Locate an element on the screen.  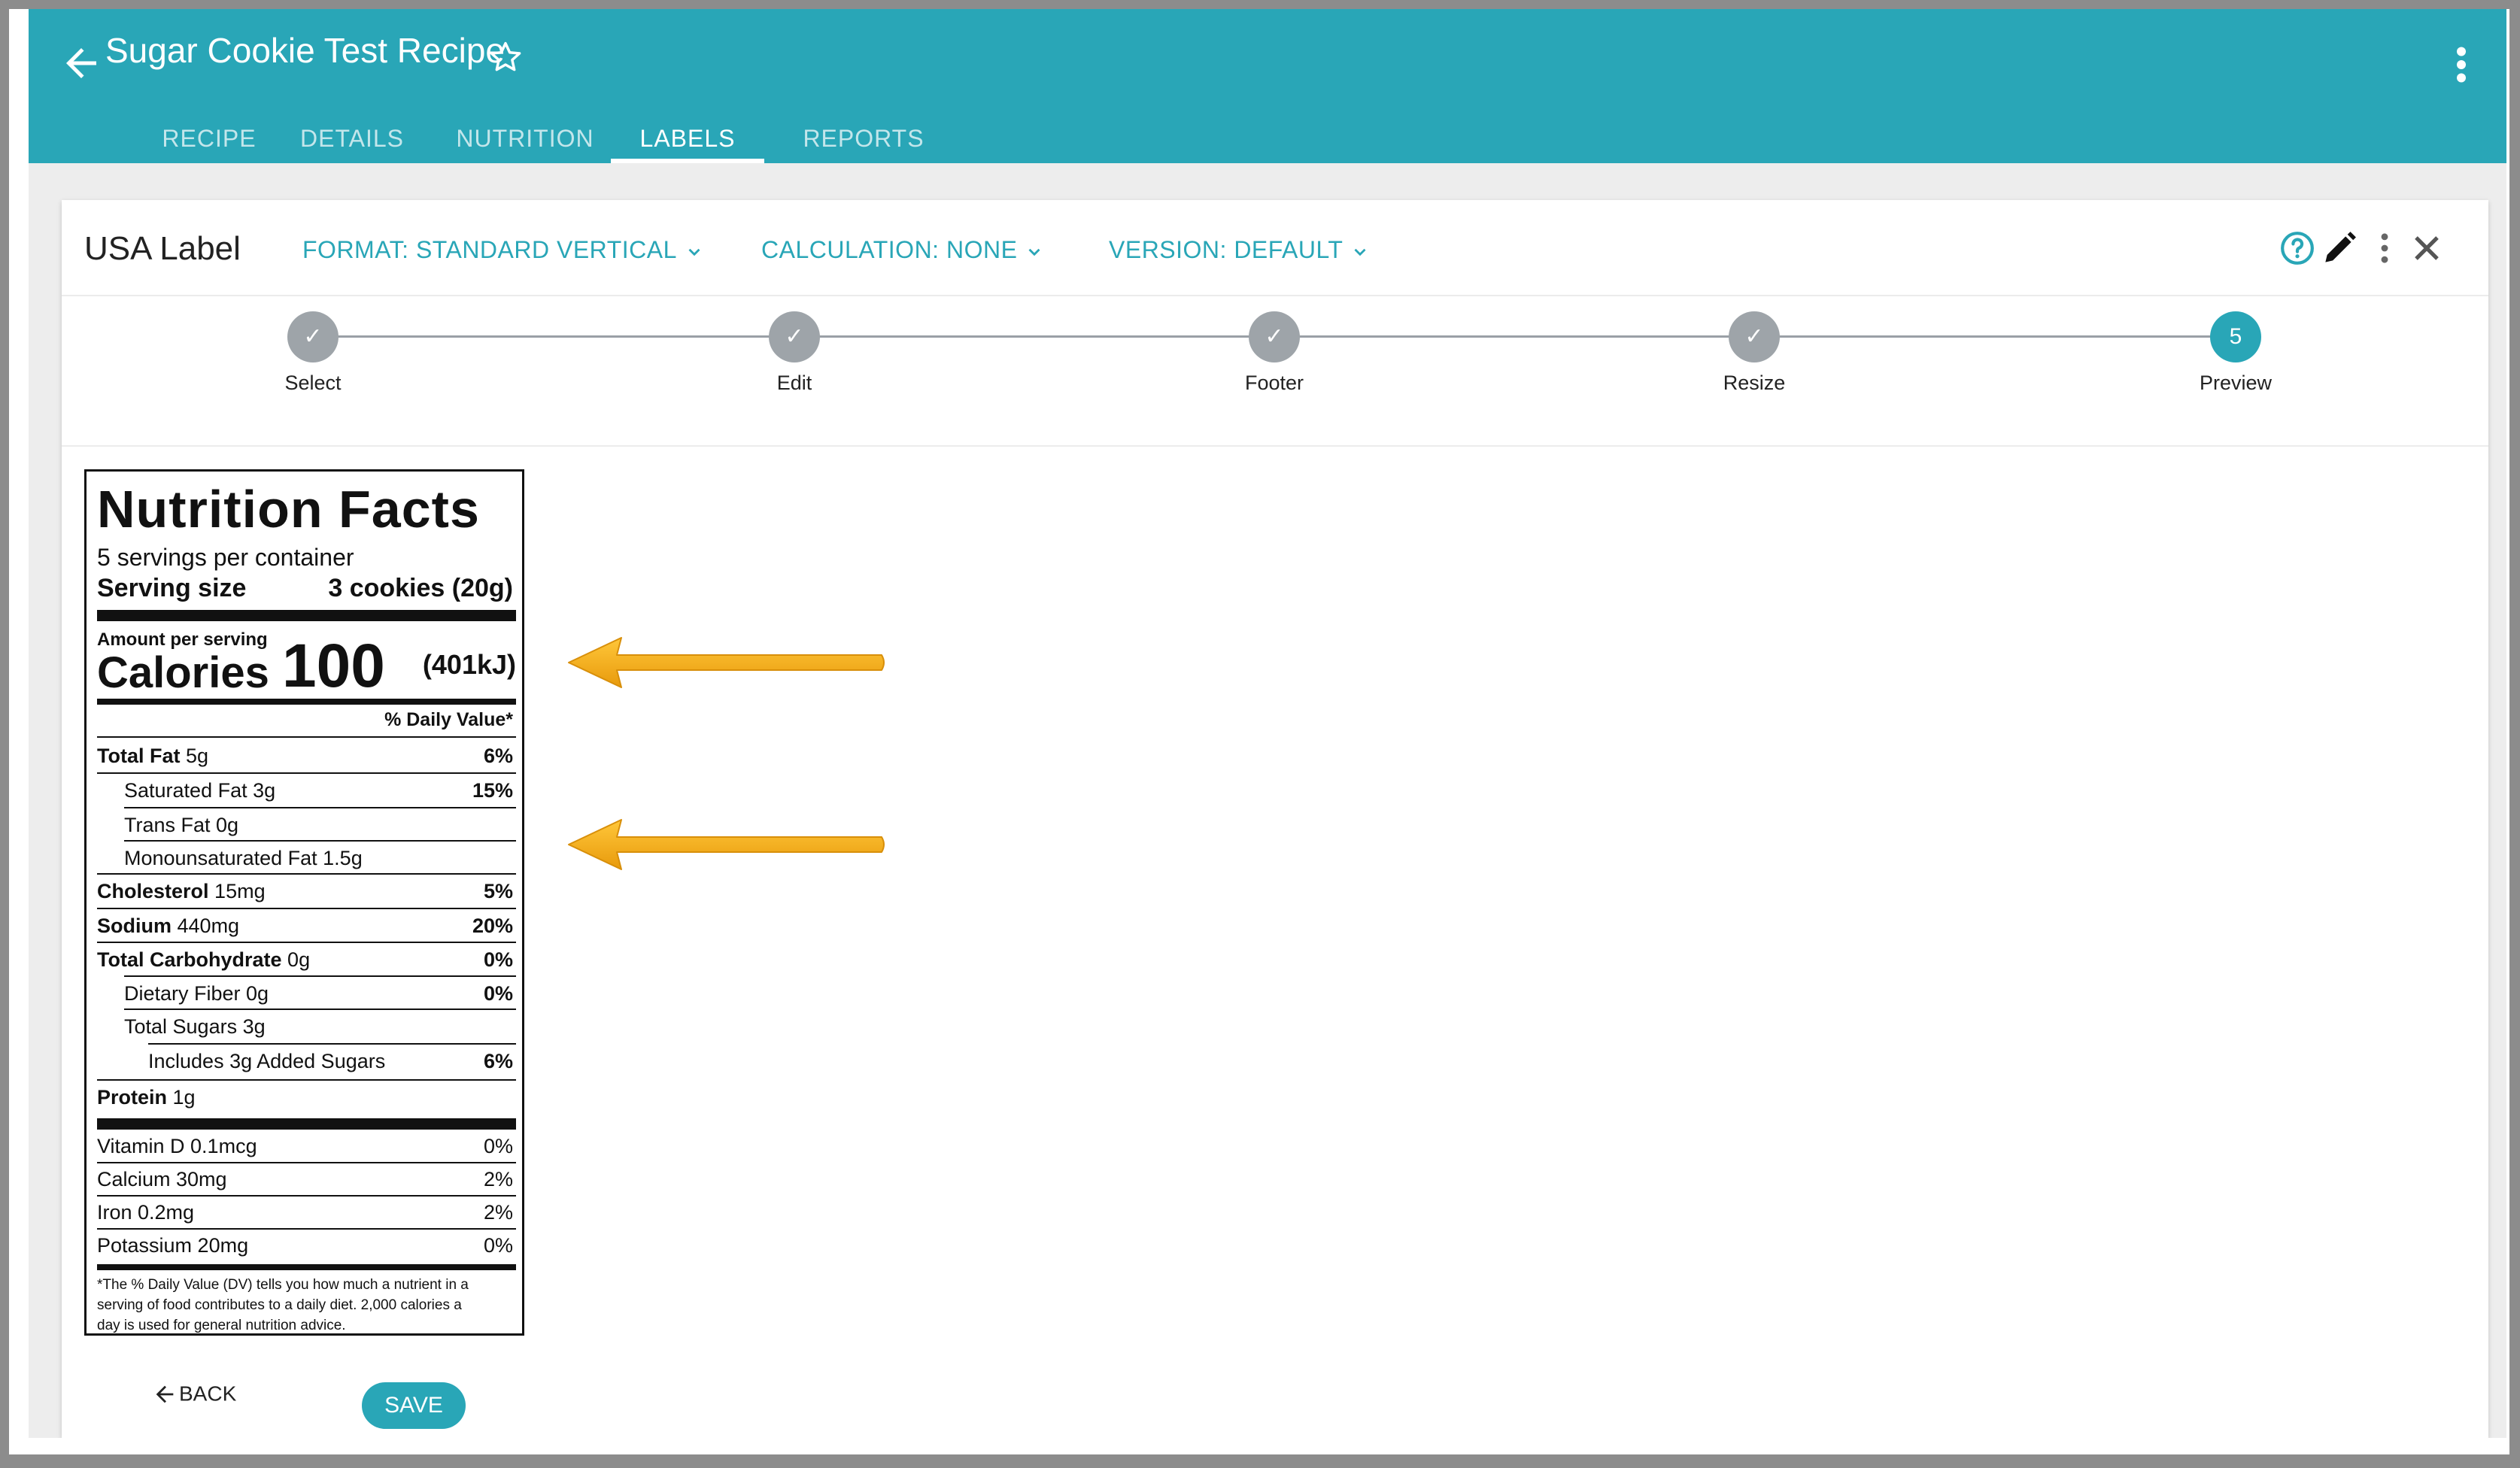
close-icon is located at coordinates (2427, 248).